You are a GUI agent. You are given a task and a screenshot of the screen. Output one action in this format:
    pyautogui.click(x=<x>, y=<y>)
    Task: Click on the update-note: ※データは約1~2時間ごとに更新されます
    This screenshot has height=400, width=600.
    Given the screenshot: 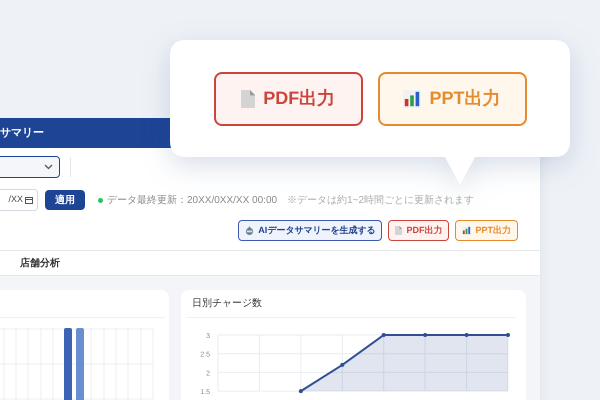 What is the action you would take?
    pyautogui.click(x=380, y=201)
    